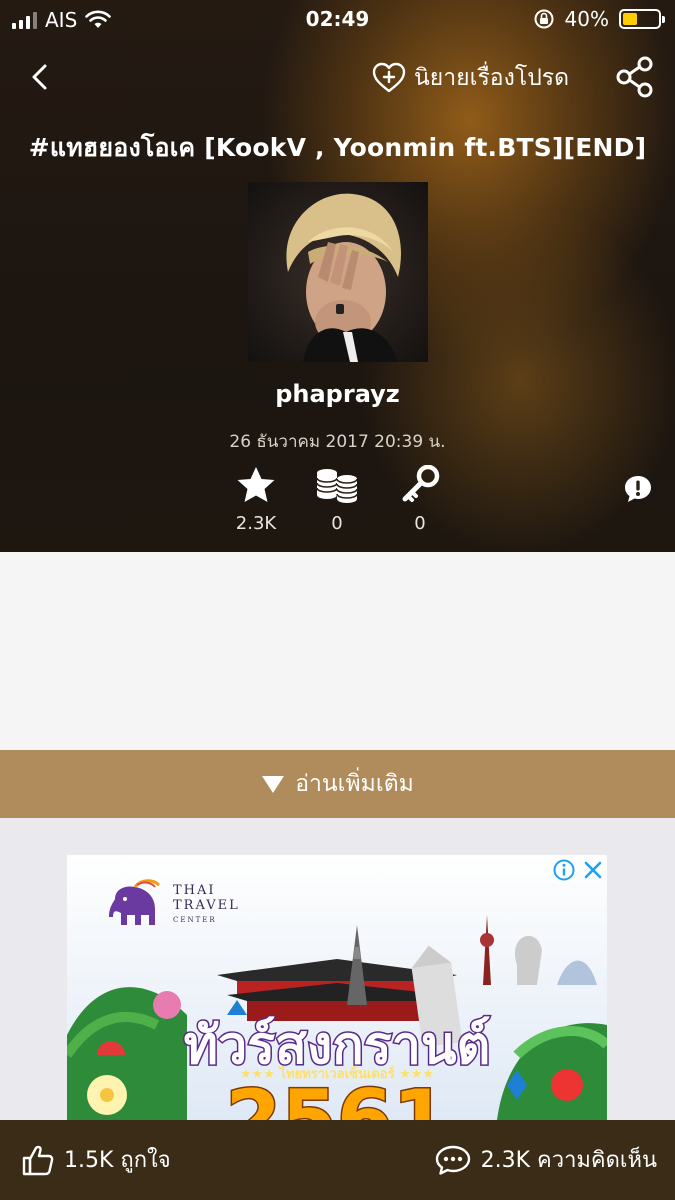  Describe the element at coordinates (586, 19) in the screenshot. I see `battery-percent: 40%` at that location.